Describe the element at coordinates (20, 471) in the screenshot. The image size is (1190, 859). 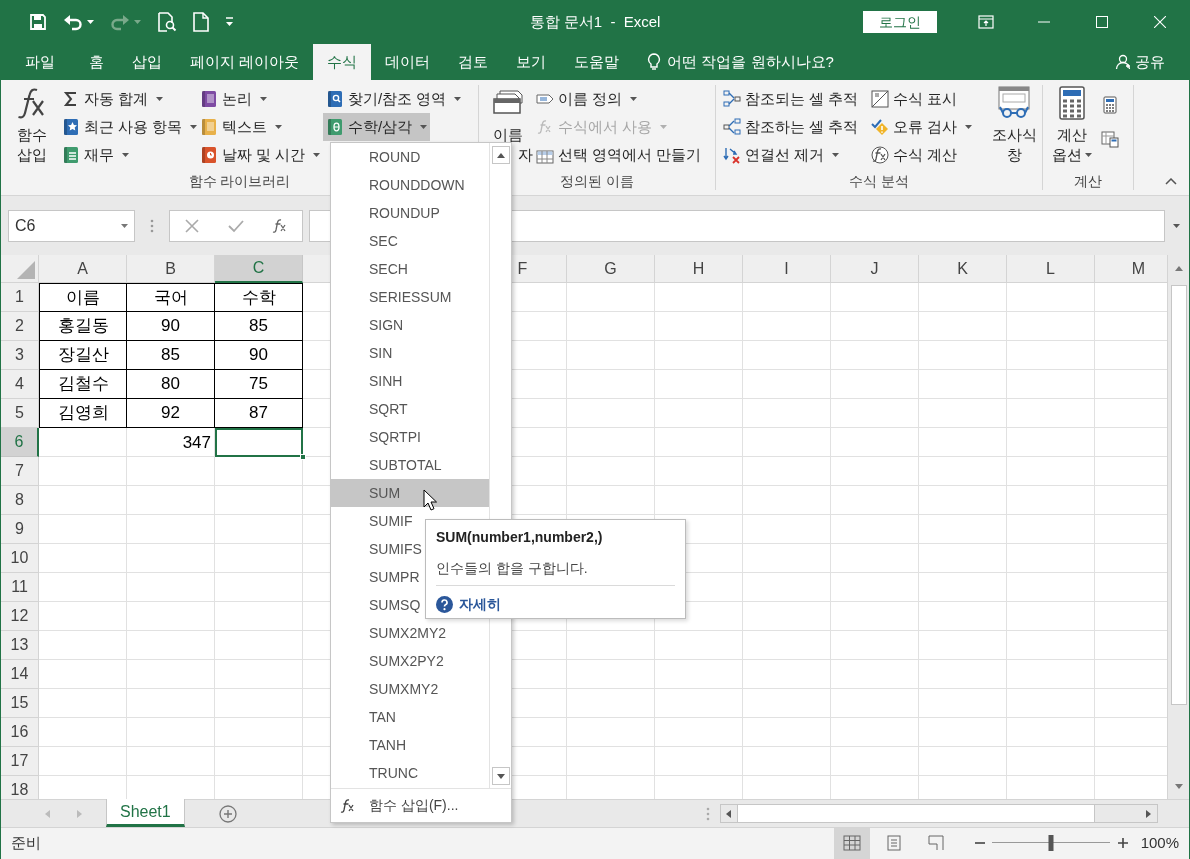
I see `row-header: 7` at that location.